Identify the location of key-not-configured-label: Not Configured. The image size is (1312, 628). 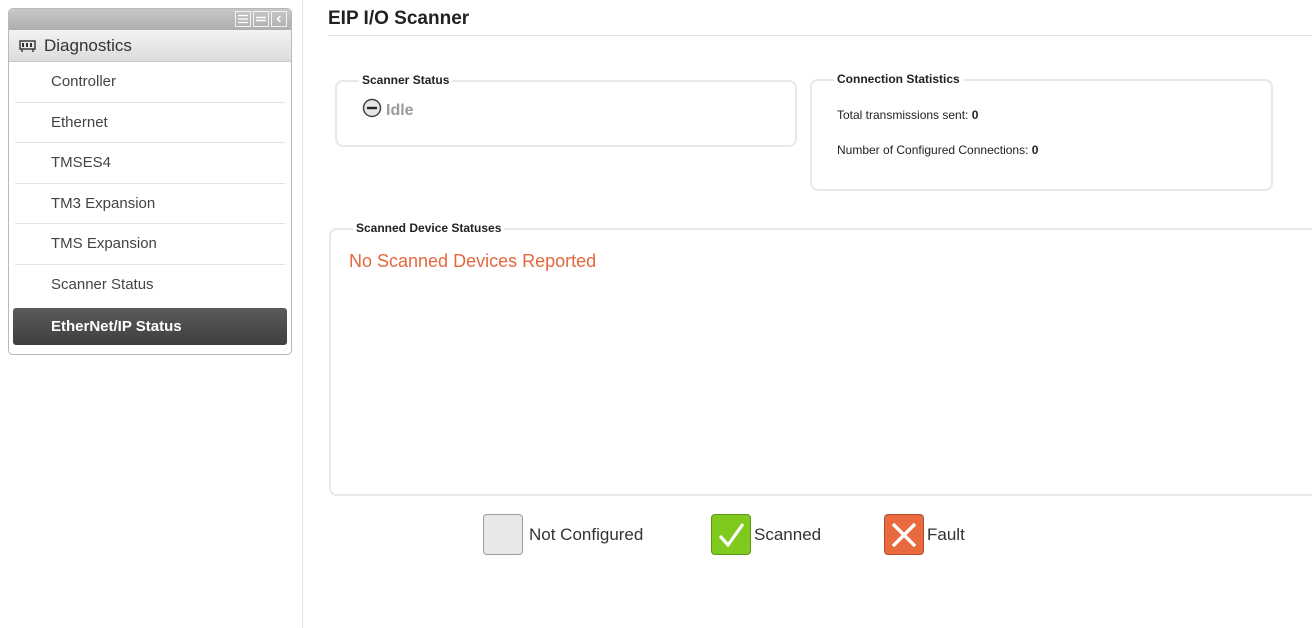
(586, 534).